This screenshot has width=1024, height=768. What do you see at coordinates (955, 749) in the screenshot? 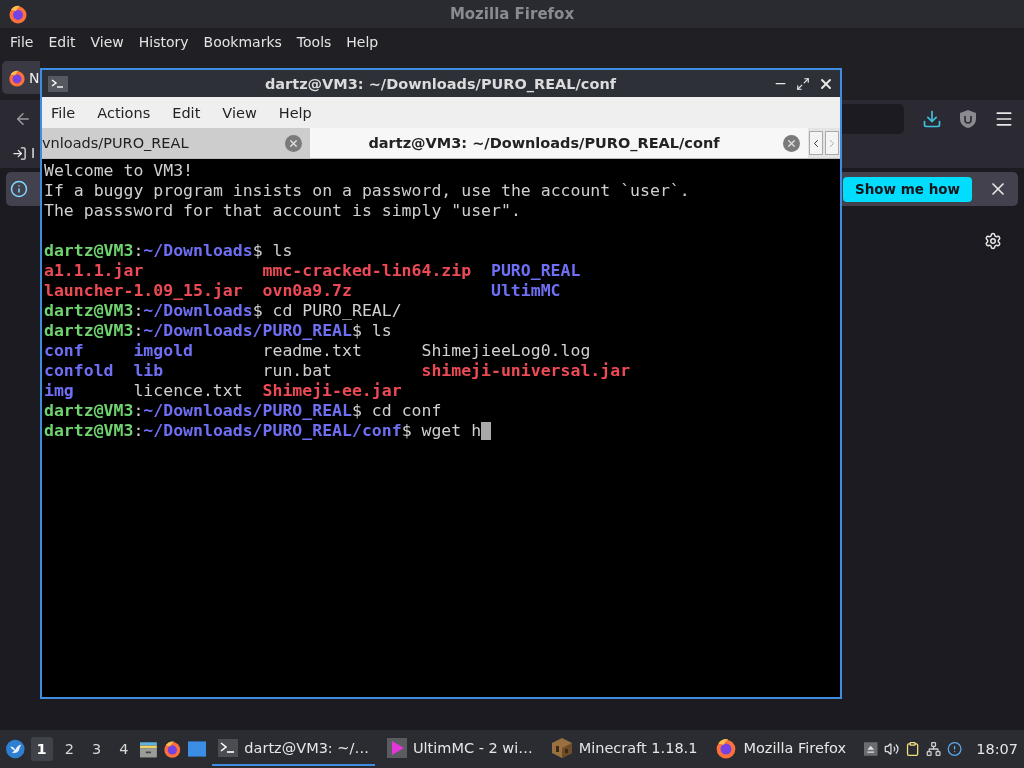
I see `alert-icon` at bounding box center [955, 749].